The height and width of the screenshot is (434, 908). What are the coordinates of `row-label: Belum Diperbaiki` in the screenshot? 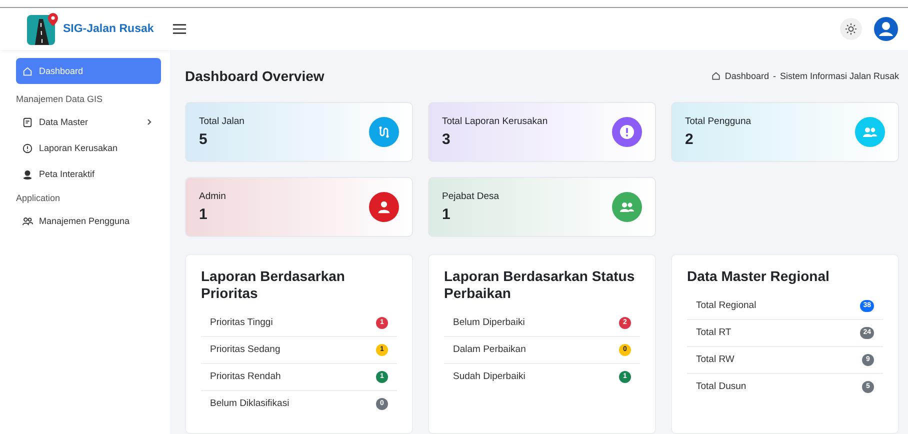 It's located at (489, 322).